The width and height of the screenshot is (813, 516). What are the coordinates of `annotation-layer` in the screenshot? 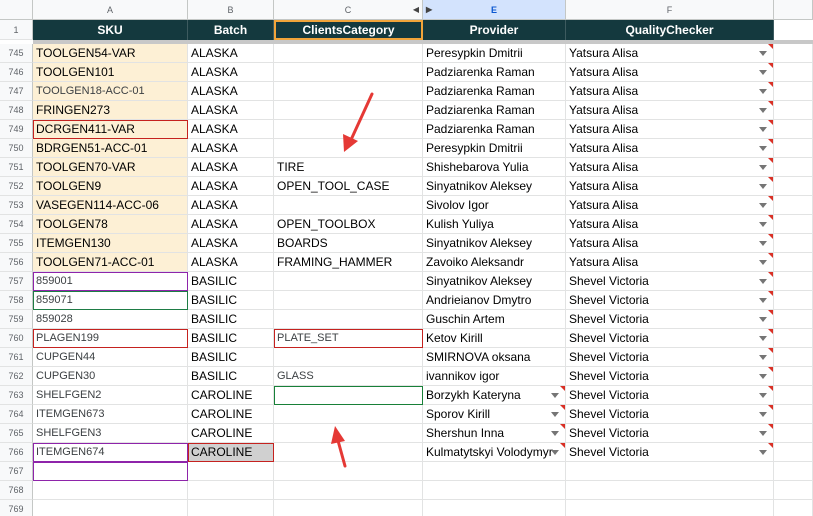 It's located at (352, 280).